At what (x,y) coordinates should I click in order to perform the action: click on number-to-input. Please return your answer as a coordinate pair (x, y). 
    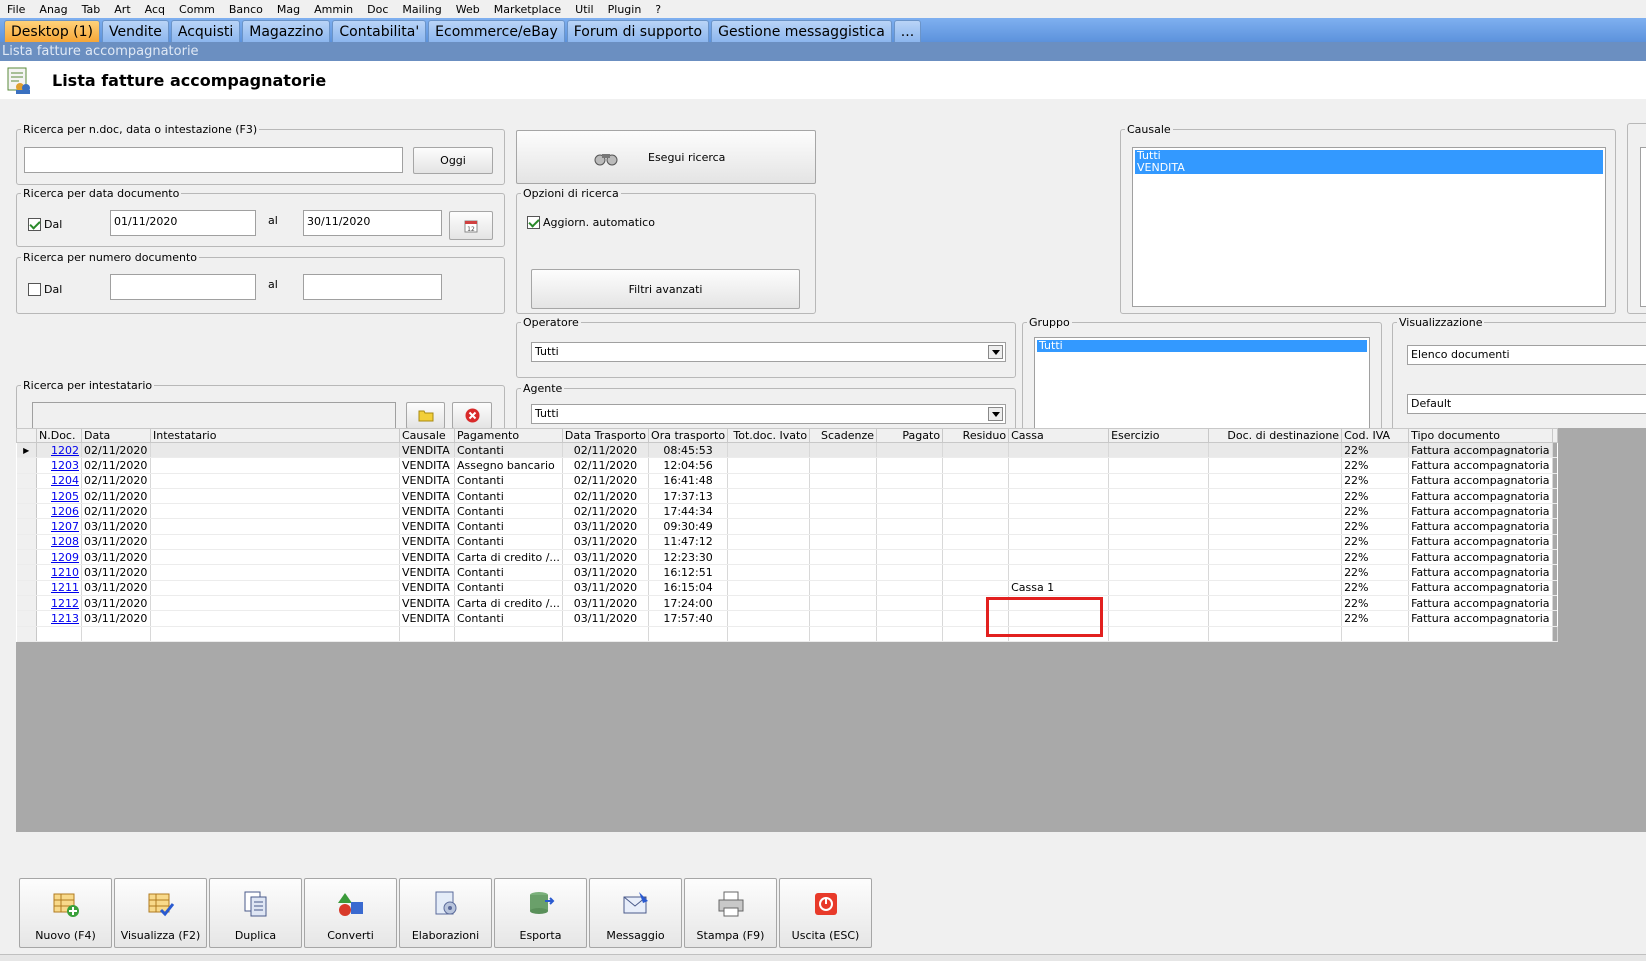
    Looking at the image, I should click on (372, 287).